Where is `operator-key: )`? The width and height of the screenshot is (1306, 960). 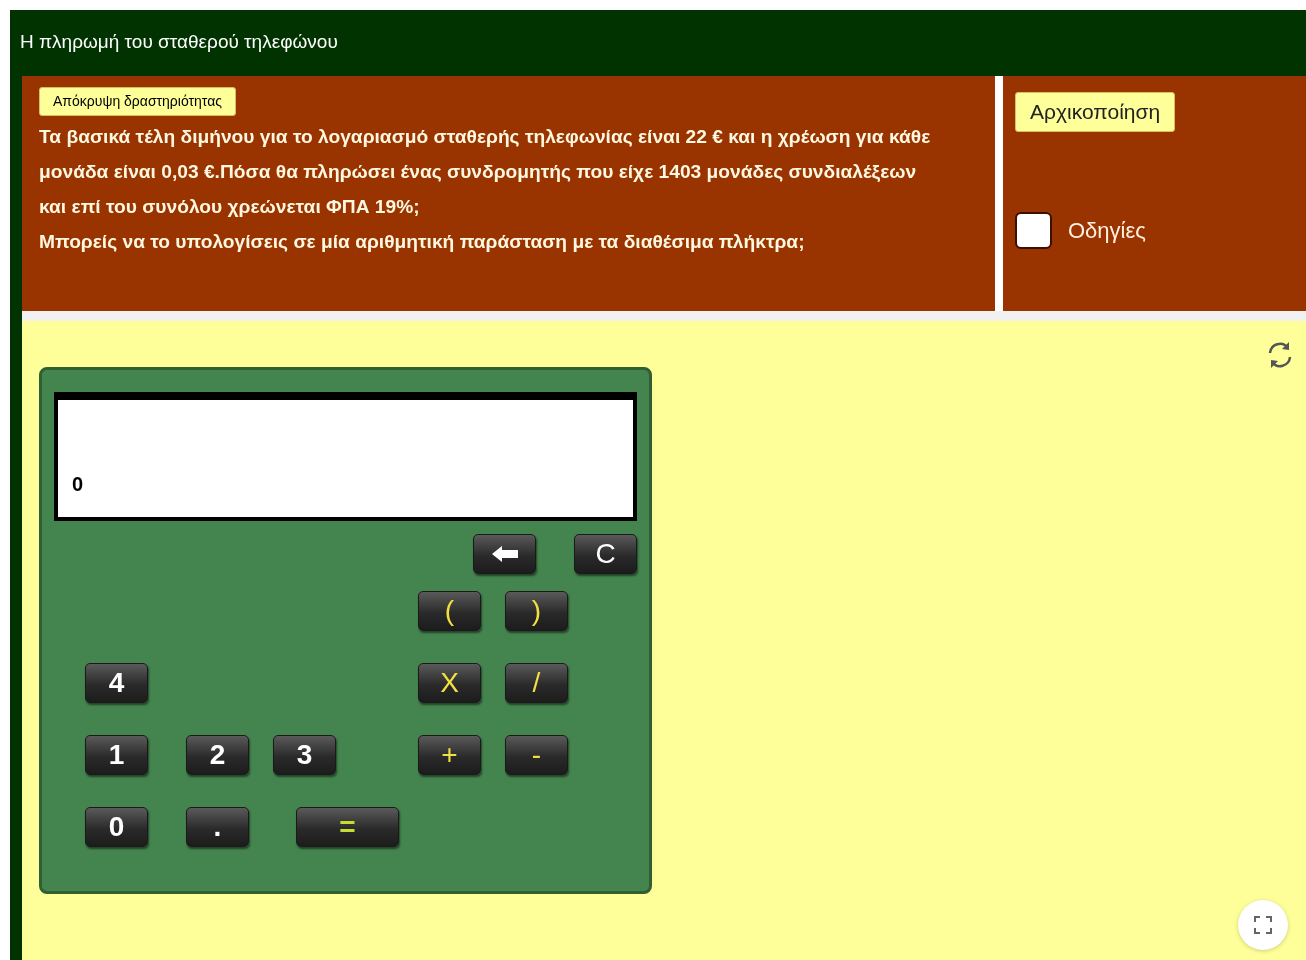 operator-key: ) is located at coordinates (536, 611).